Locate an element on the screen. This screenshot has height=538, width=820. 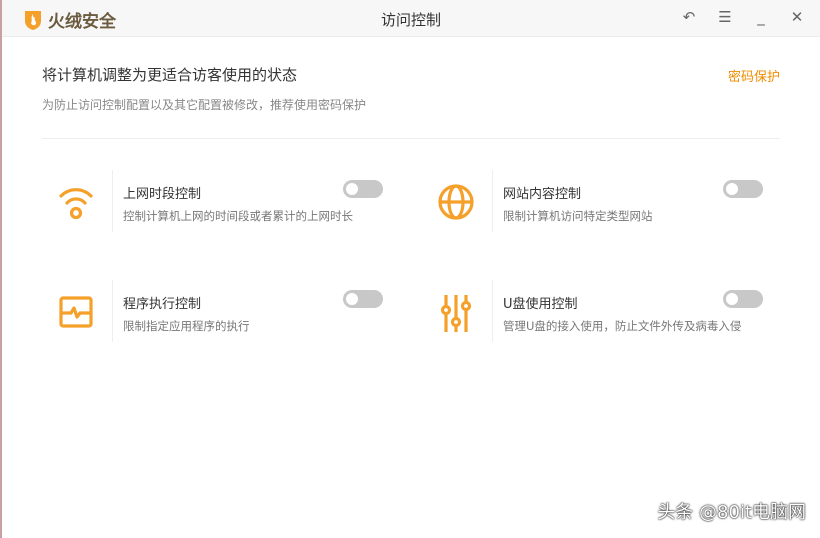
control-desc: 控制计算机上网的时间段或者累计的上网时长 is located at coordinates (238, 216).